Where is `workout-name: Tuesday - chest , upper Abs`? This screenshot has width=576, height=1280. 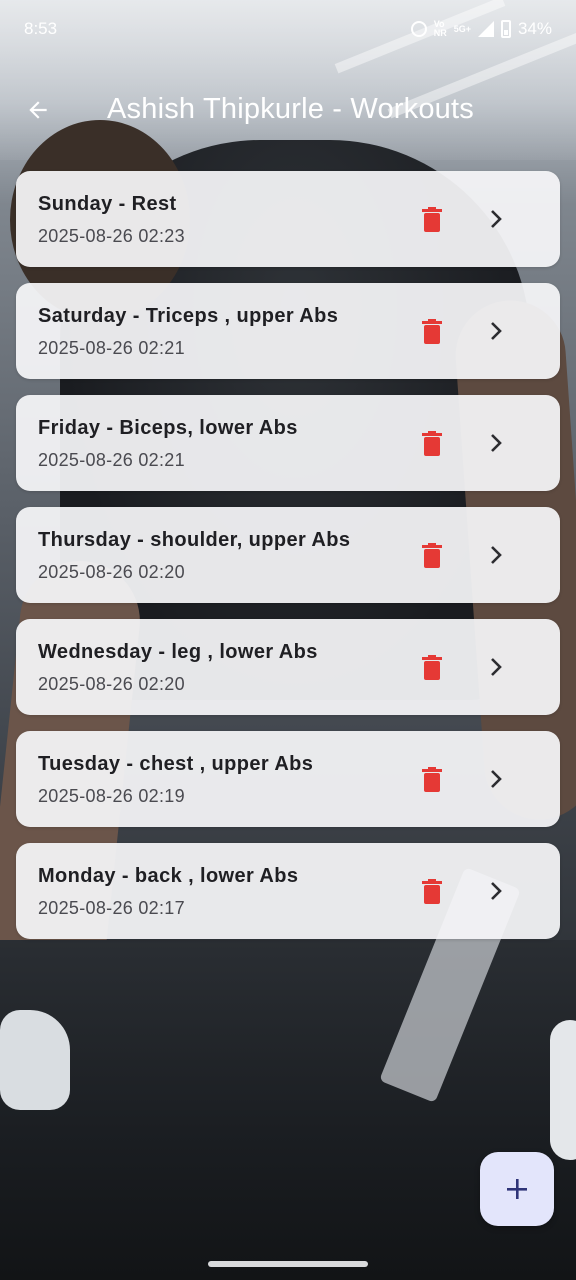
workout-name: Tuesday - chest , upper Abs is located at coordinates (176, 764).